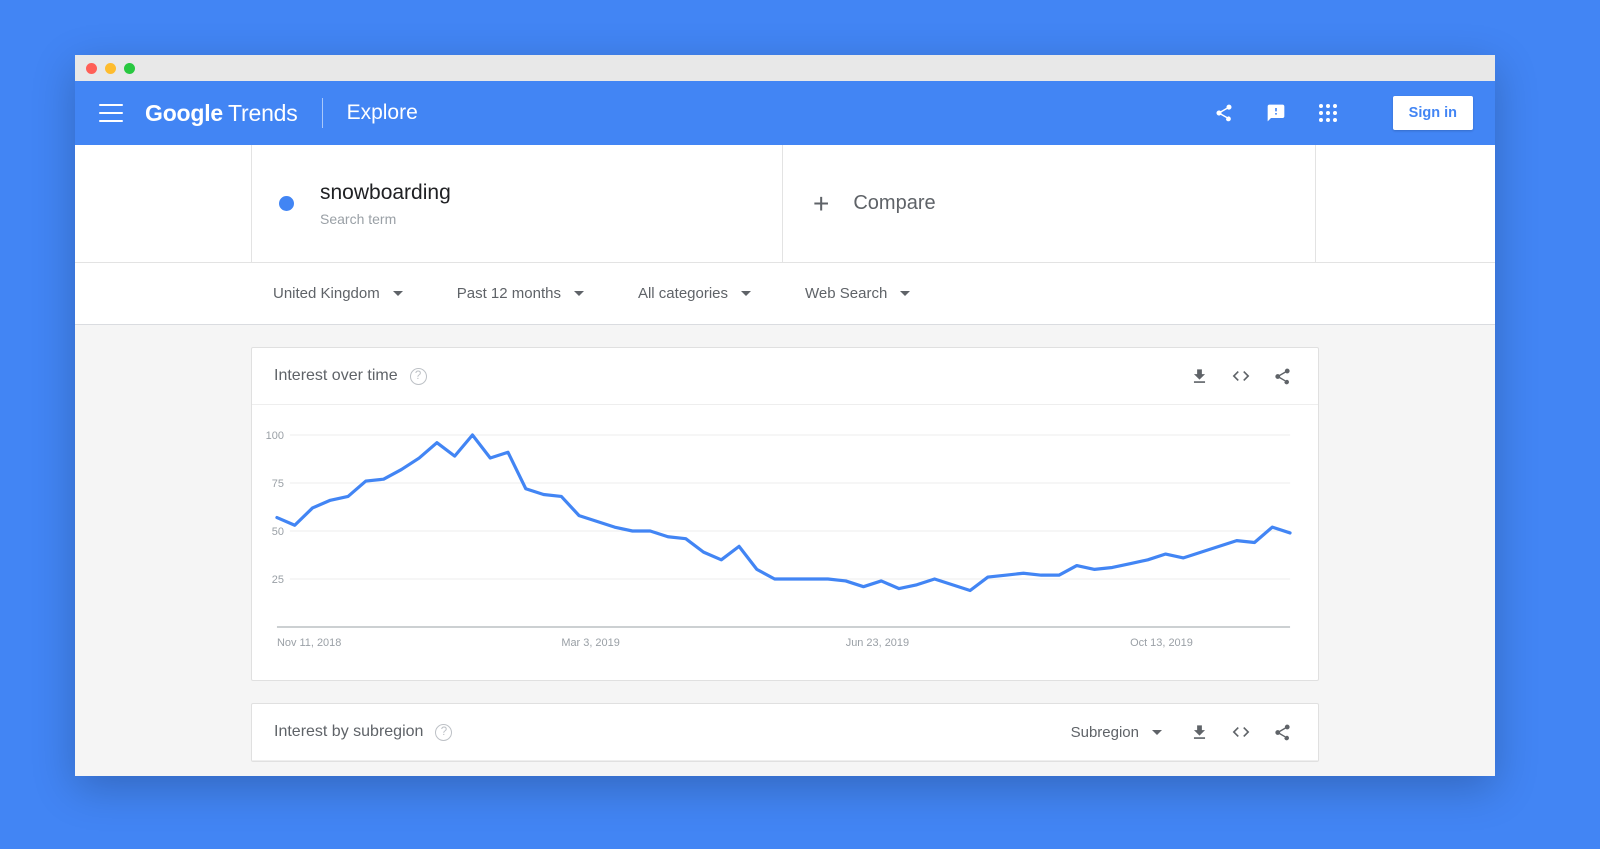 The image size is (1600, 849). Describe the element at coordinates (517, 203) in the screenshot. I see `search-term-card: snowboarding Search term` at that location.